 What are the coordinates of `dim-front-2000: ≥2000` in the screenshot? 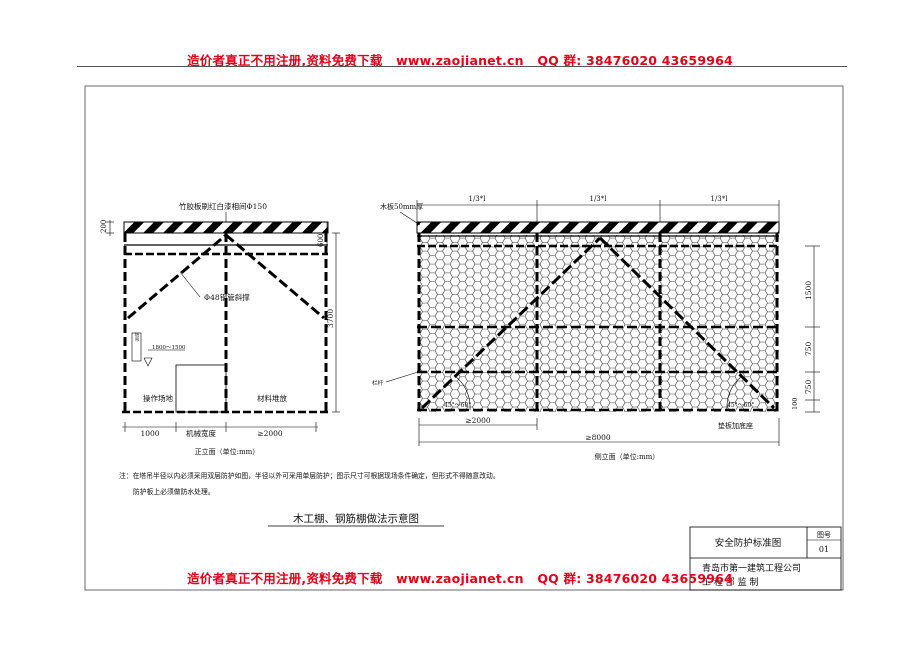 It's located at (270, 433).